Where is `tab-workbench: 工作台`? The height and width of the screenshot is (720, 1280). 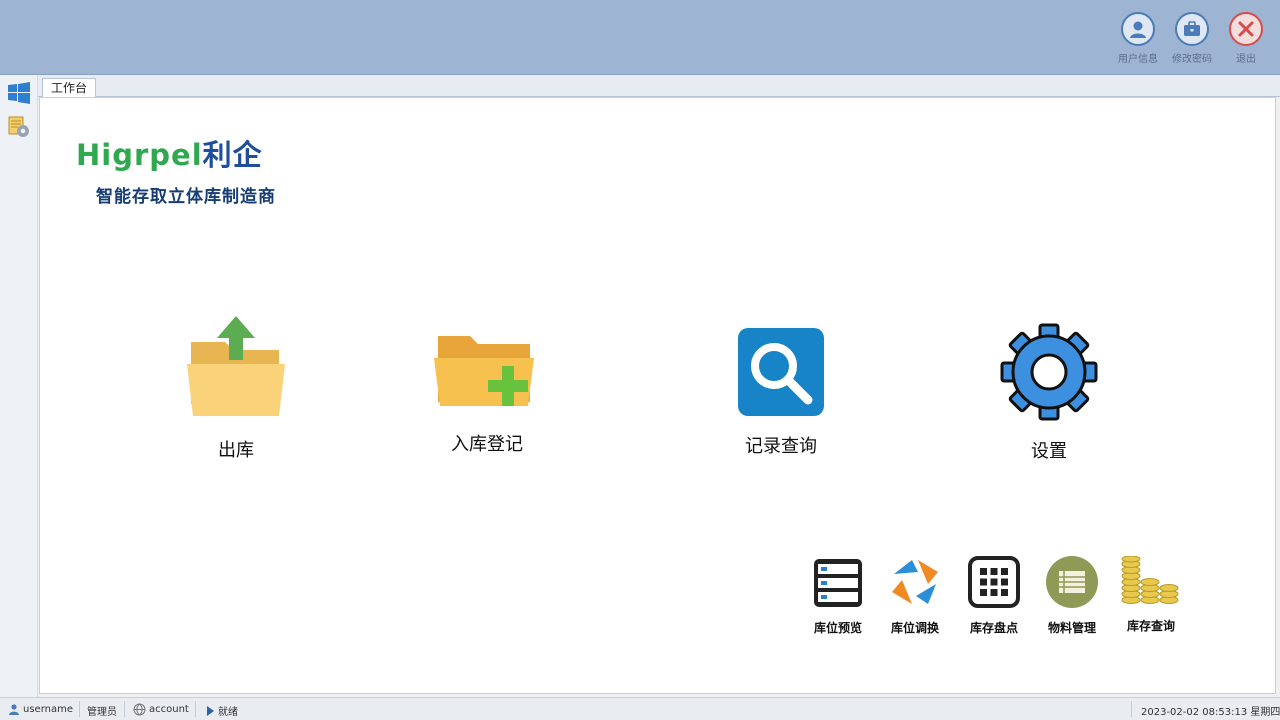 tab-workbench: 工作台 is located at coordinates (69, 88).